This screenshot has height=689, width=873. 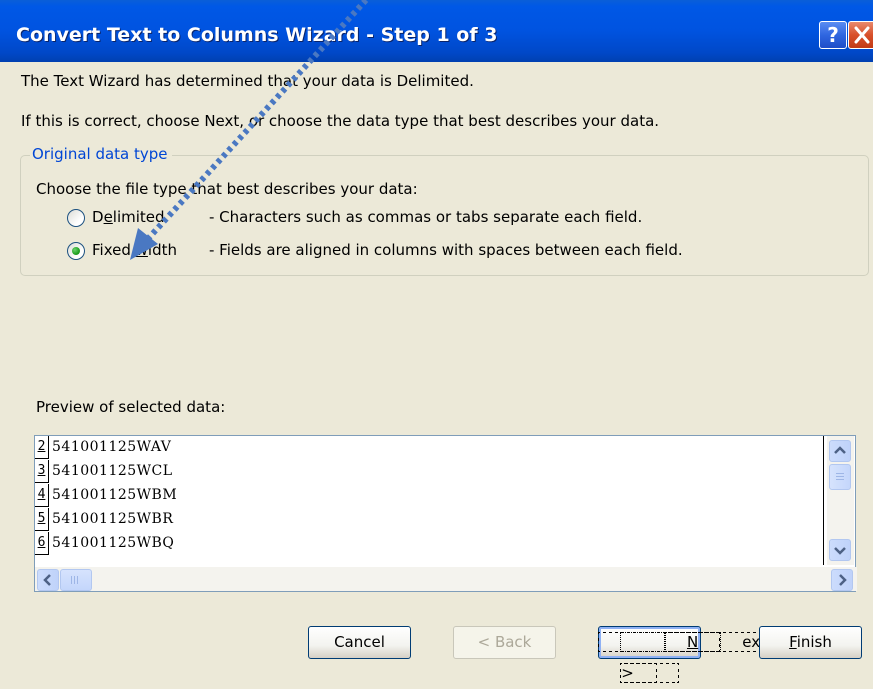 I want to click on chevron-up-icon, so click(x=840, y=450).